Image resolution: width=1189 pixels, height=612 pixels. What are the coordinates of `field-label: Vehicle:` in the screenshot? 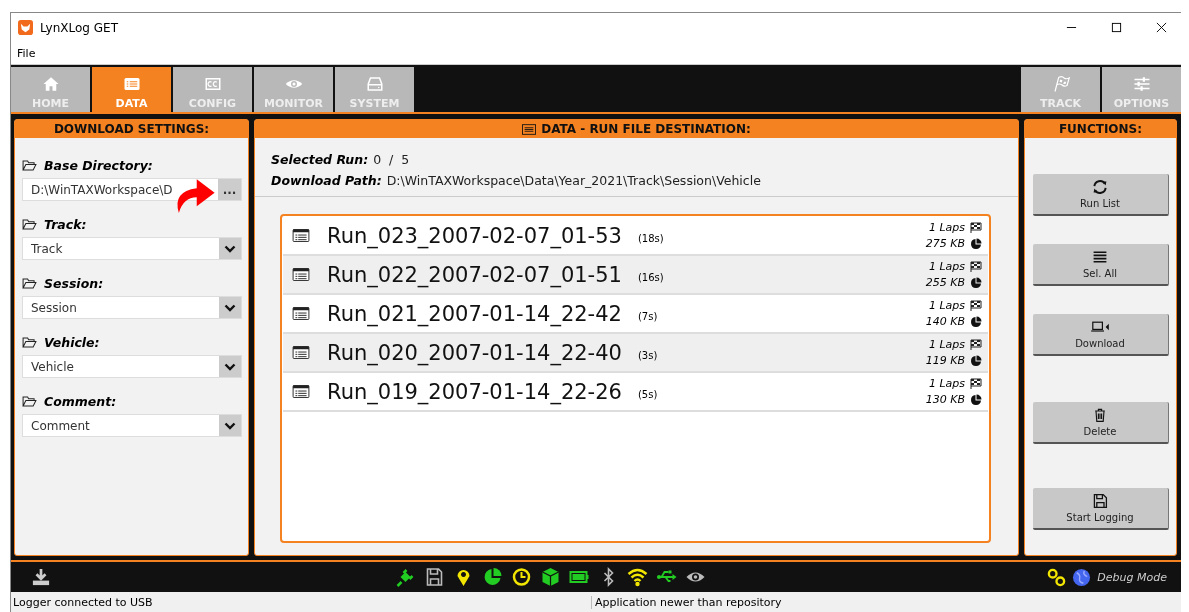 It's located at (72, 342).